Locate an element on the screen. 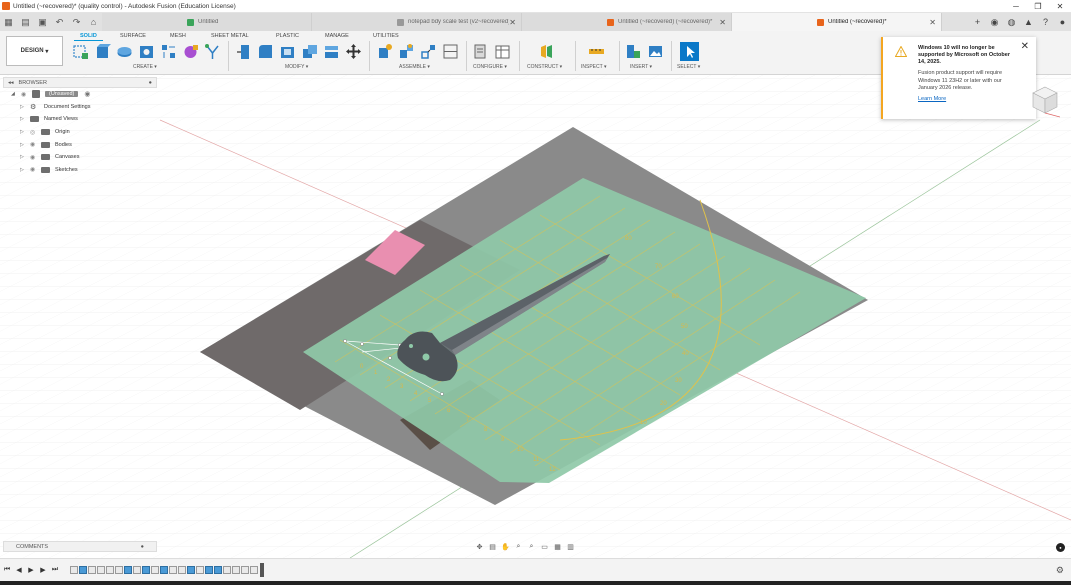 Image resolution: width=1071 pixels, height=585 pixels. visibility-eye-icon: ◎ is located at coordinates (34, 132).